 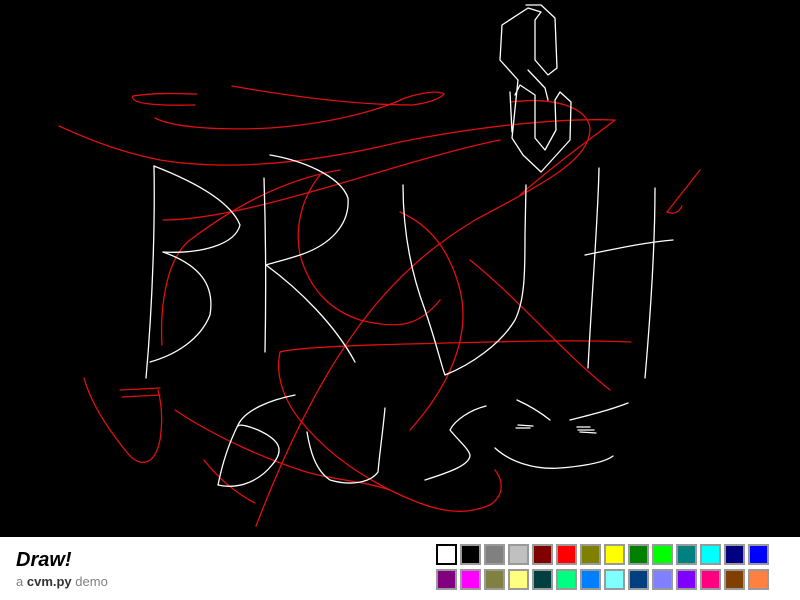 What do you see at coordinates (400, 568) in the screenshot?
I see `toolbar: Draw! a cvm.py demo` at bounding box center [400, 568].